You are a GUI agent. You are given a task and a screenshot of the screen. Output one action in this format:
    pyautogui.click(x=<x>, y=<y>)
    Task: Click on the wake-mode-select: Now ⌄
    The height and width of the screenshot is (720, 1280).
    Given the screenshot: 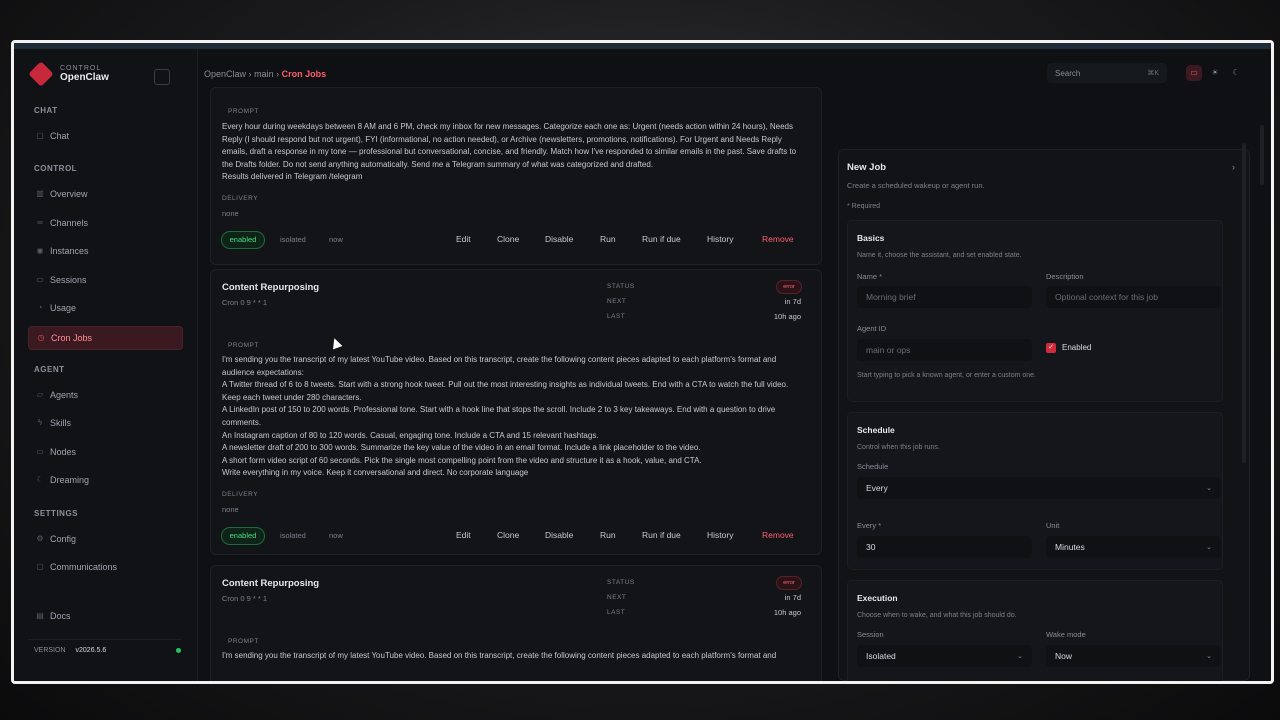 What is the action you would take?
    pyautogui.click(x=1133, y=656)
    